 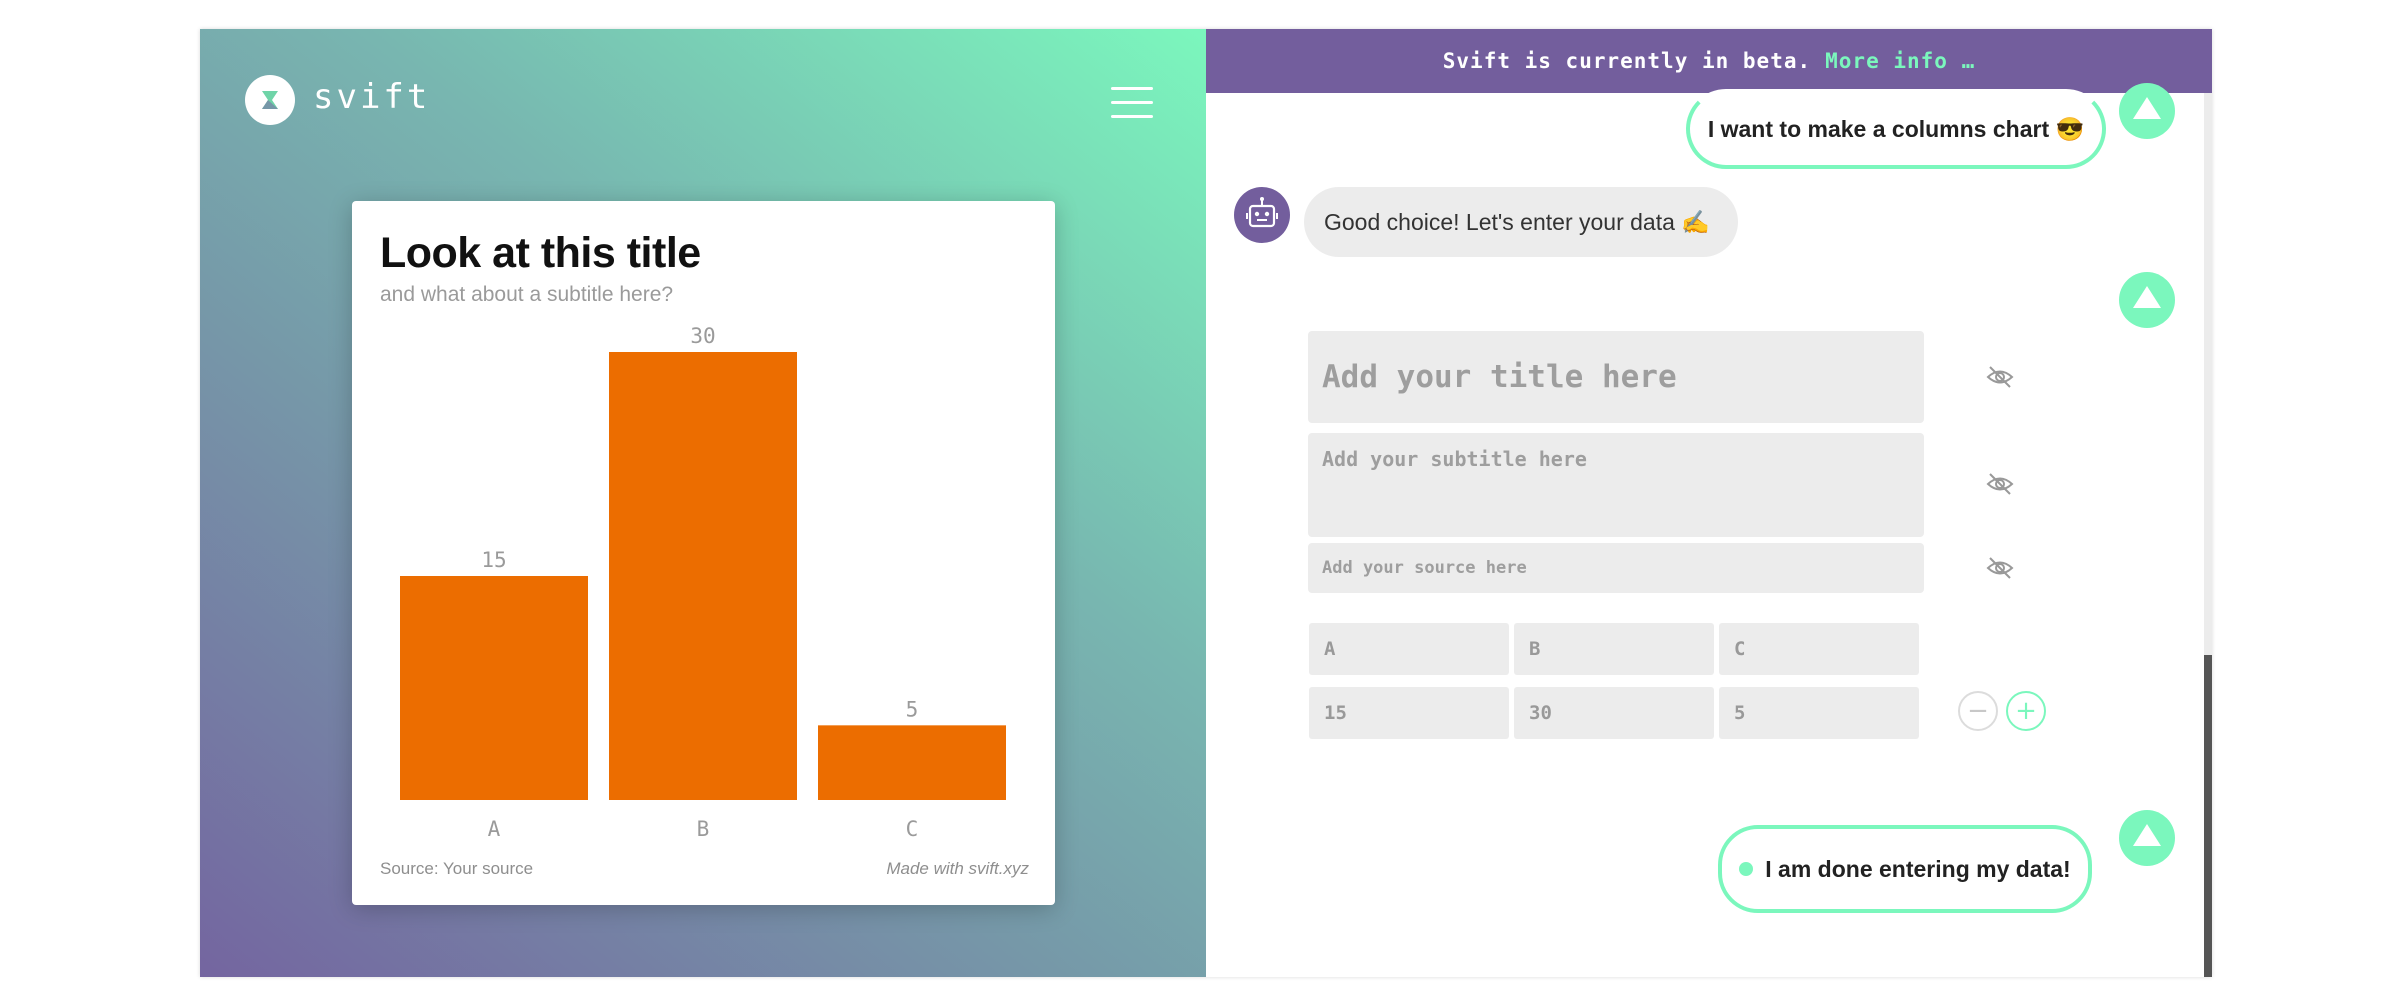 I want to click on done-button-label: I am done entering my data!, so click(x=1918, y=868).